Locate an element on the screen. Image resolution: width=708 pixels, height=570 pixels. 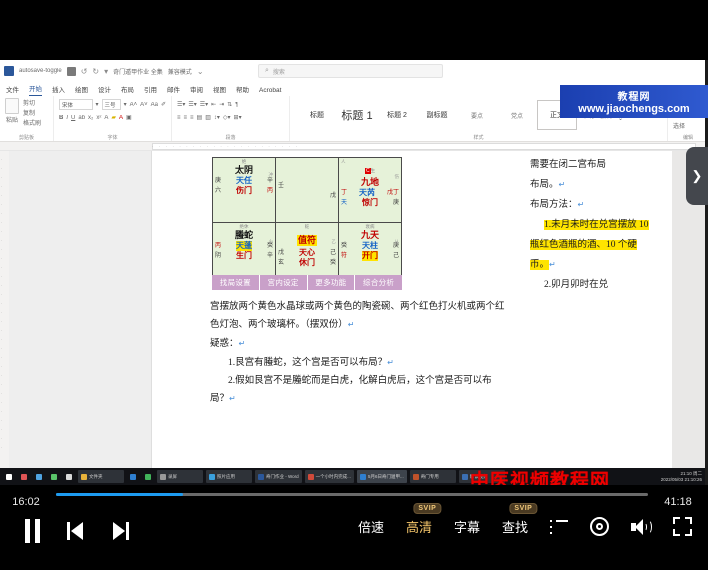
tab-design: 设计 is located at coordinates (104, 90).